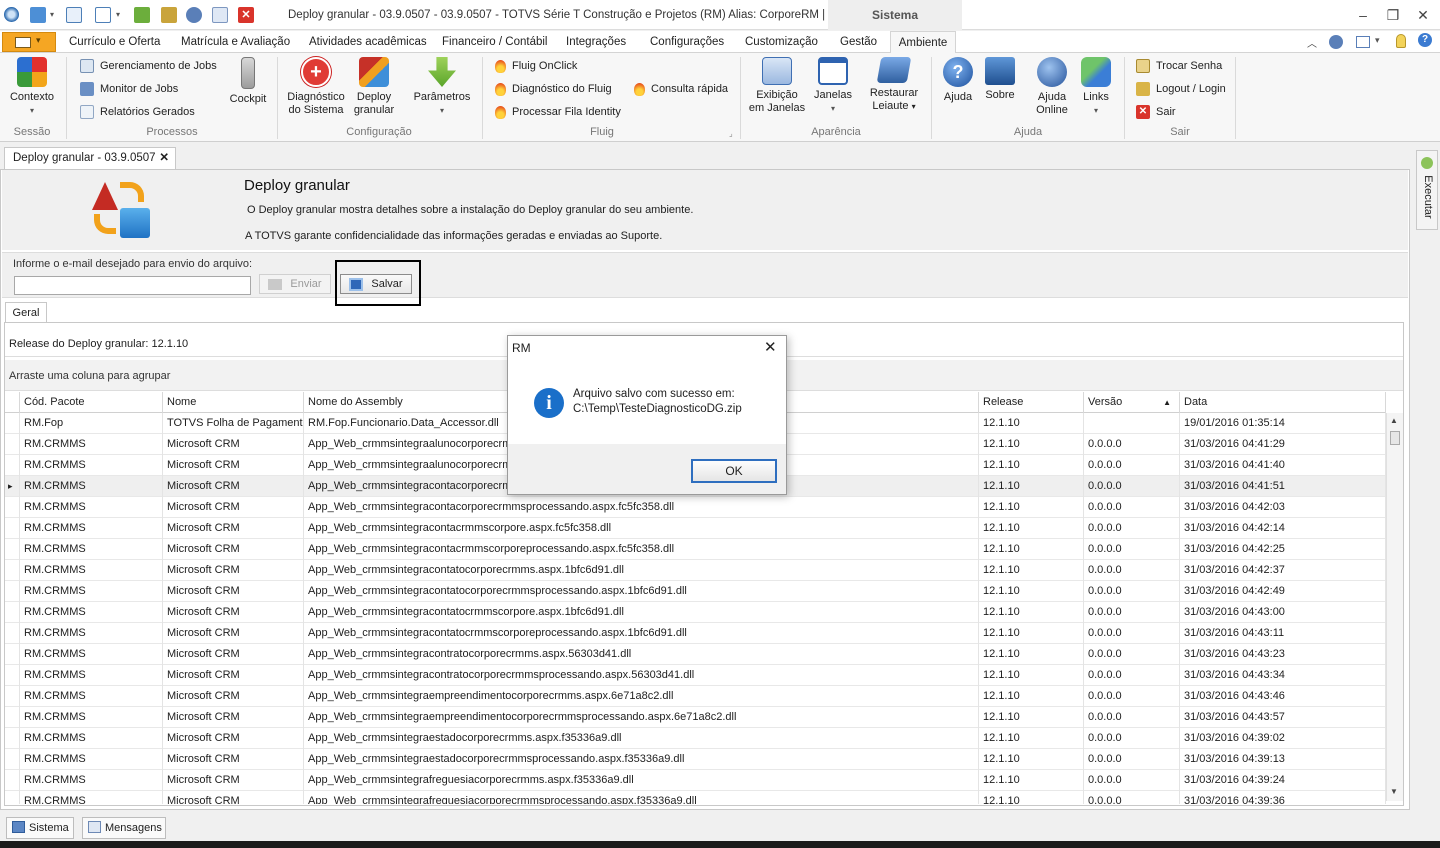  What do you see at coordinates (1181, 89) in the screenshot?
I see `logout-login-button: Logout / Login` at bounding box center [1181, 89].